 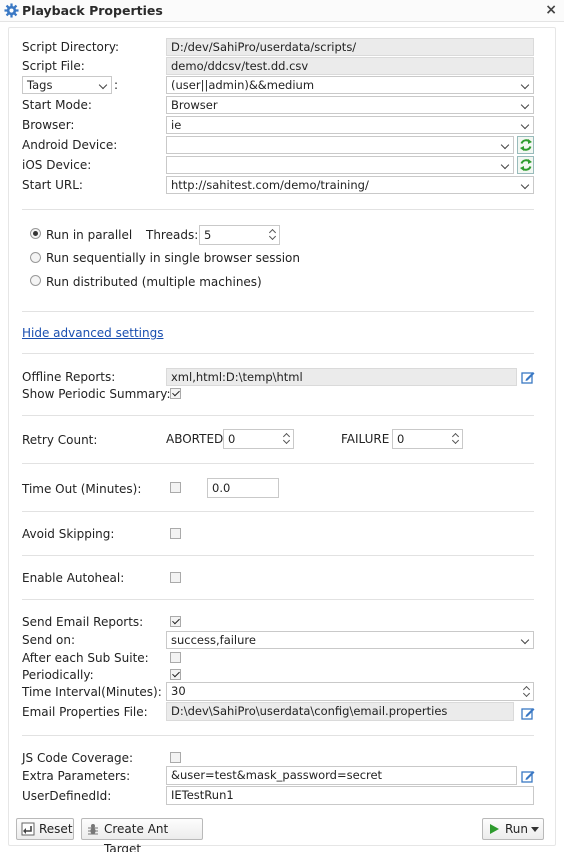 What do you see at coordinates (232, 439) in the screenshot?
I see `aborted-value: 0` at bounding box center [232, 439].